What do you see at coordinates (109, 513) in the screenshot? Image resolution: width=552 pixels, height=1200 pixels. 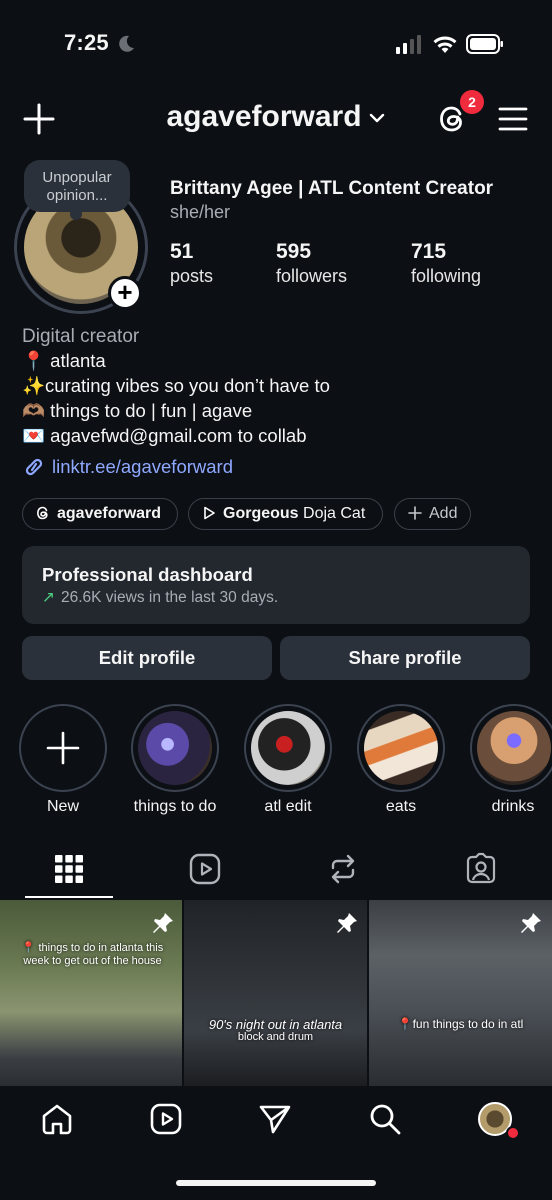 I see `threads-chip-label: agaveforward` at bounding box center [109, 513].